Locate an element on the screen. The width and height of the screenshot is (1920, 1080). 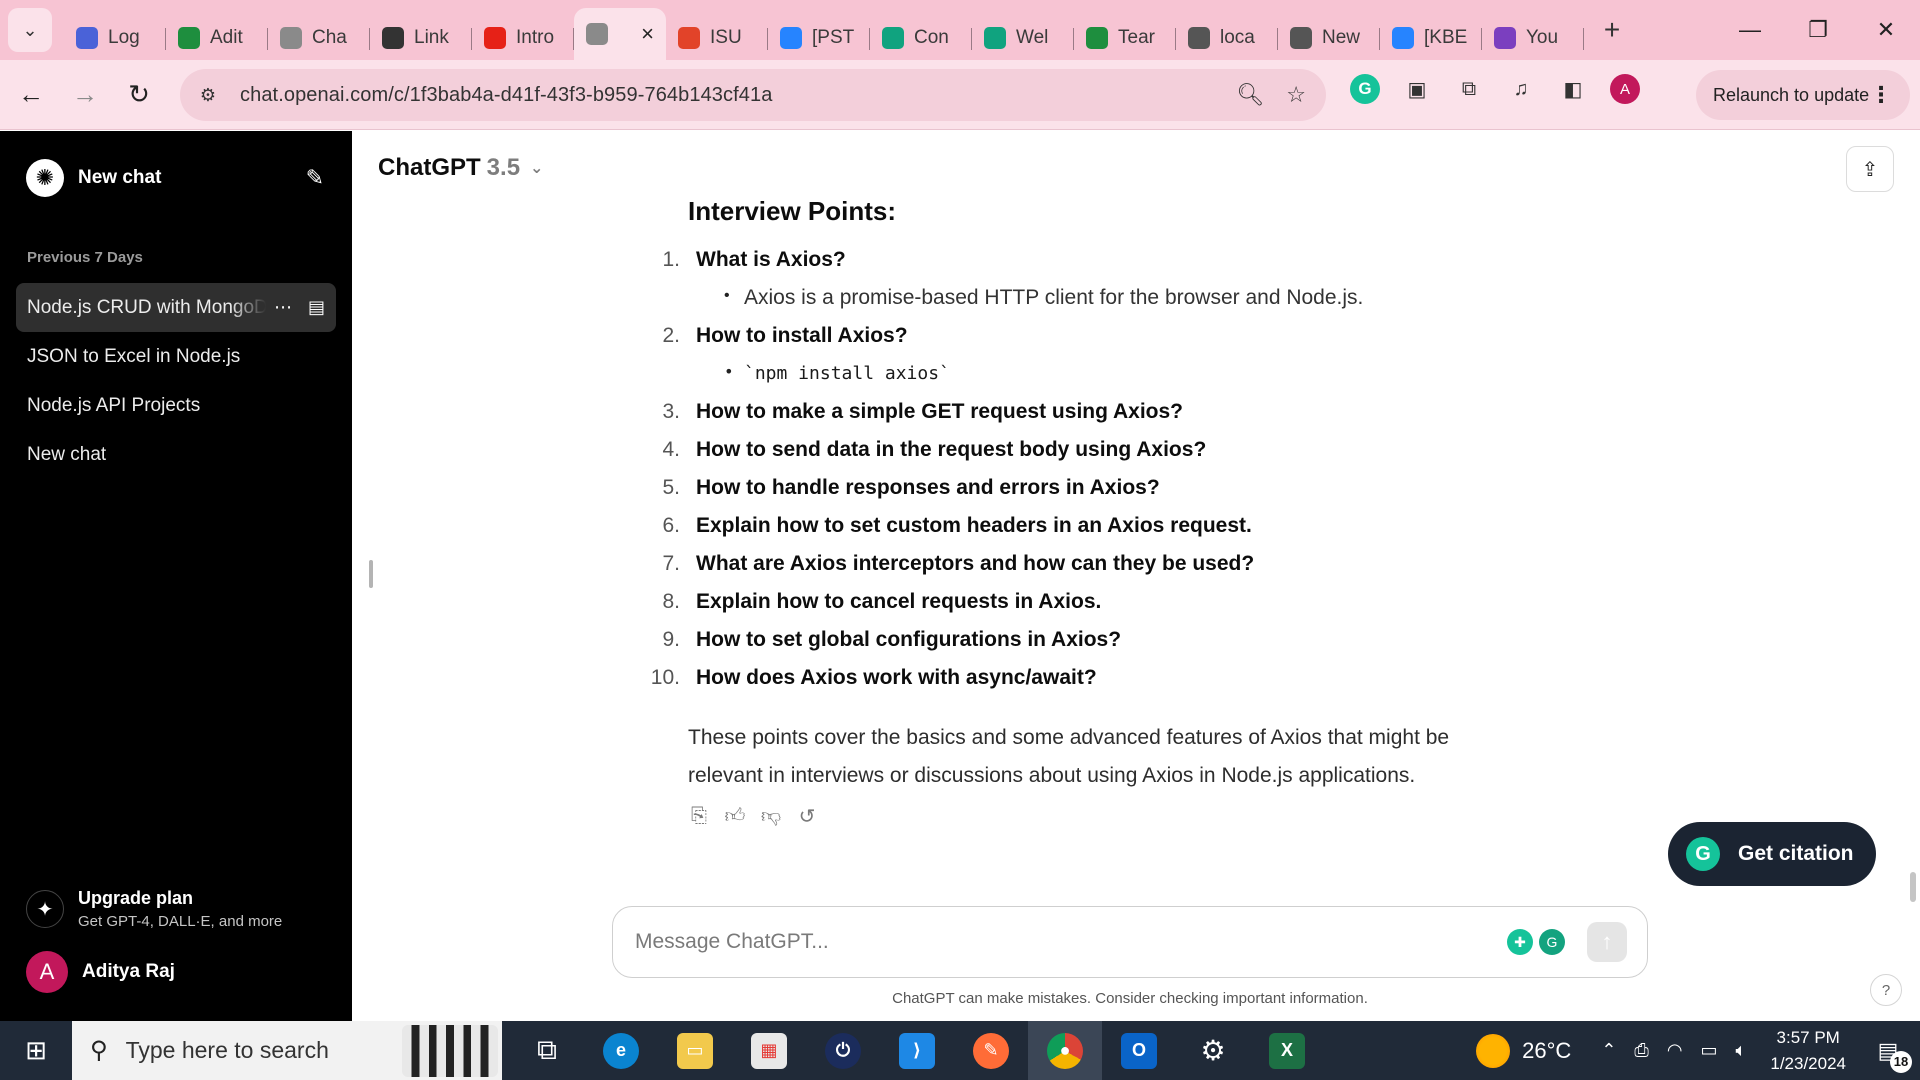
model-selector: ChatGPT 3.5 ⌄ is located at coordinates (460, 168).